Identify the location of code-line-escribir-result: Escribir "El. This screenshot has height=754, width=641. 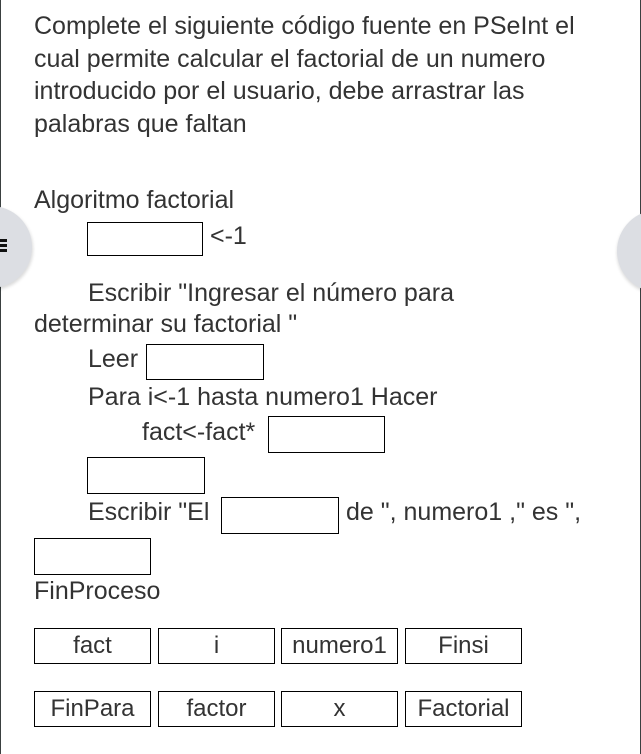
(149, 512).